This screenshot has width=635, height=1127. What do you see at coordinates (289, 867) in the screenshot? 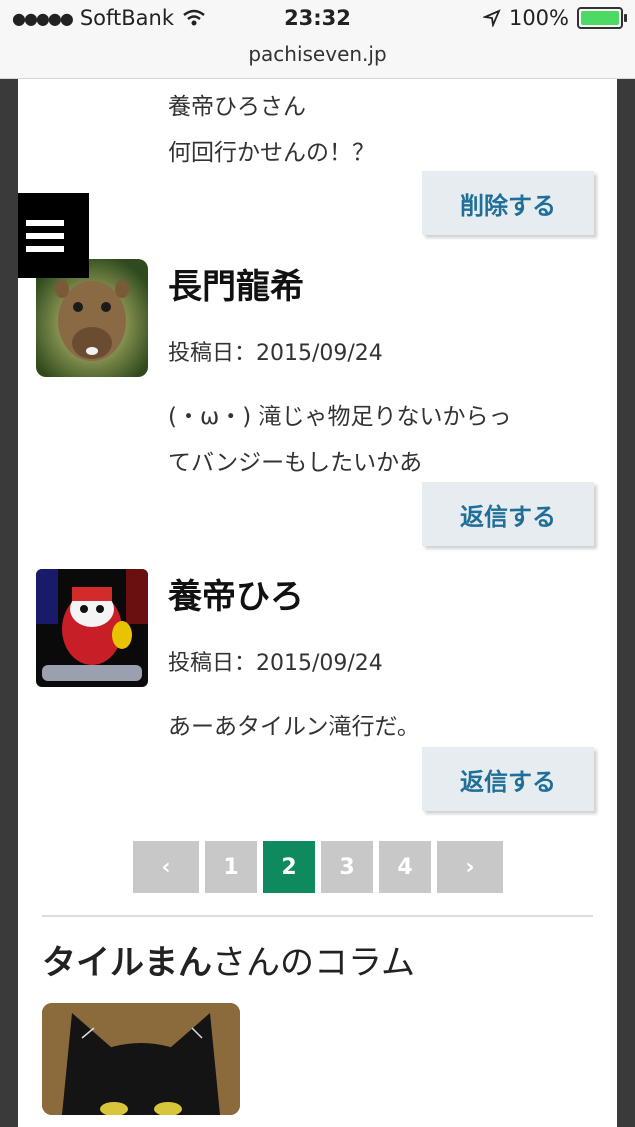
I see `page-link-2-current: 2` at bounding box center [289, 867].